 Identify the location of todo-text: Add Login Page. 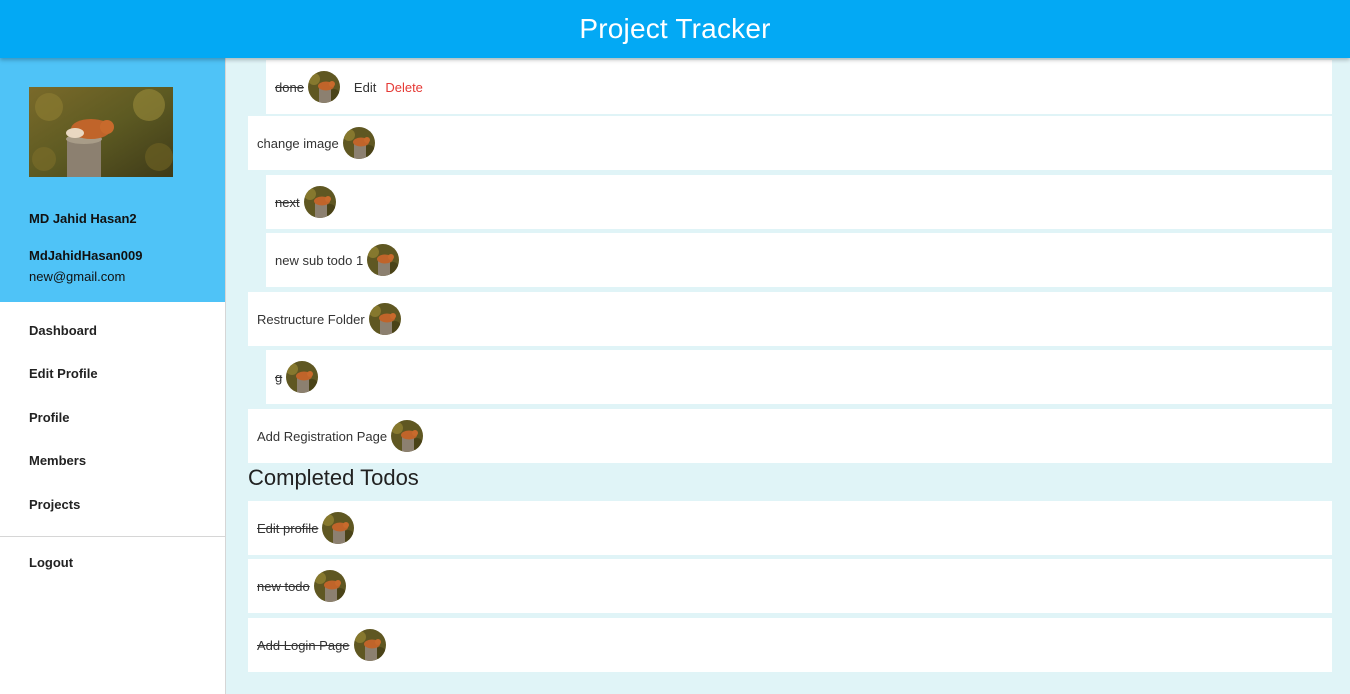
(303, 645).